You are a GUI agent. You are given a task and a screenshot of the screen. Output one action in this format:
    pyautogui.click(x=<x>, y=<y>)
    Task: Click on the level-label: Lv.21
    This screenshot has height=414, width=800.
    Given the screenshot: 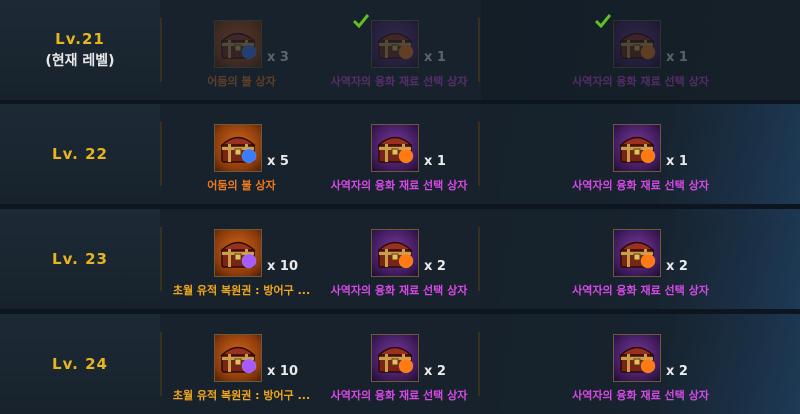 What is the action you would take?
    pyautogui.click(x=80, y=39)
    